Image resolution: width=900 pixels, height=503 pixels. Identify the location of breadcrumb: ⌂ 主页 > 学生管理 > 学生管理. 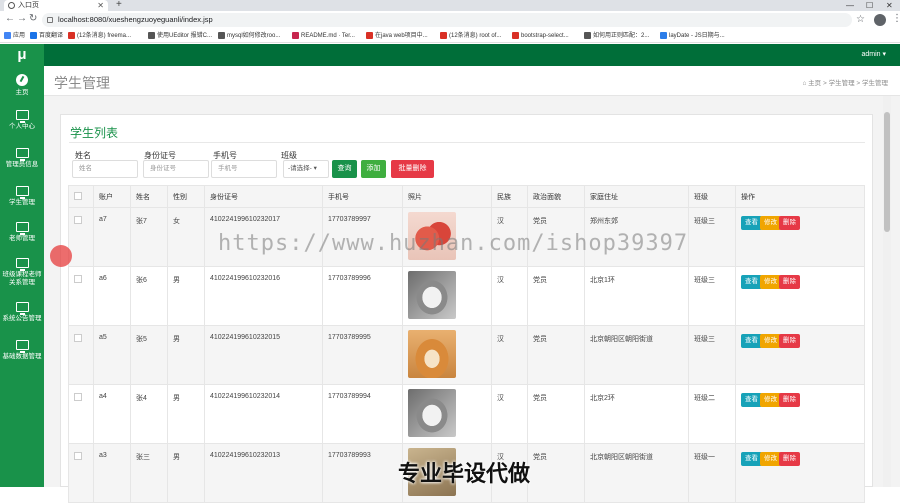
(845, 82).